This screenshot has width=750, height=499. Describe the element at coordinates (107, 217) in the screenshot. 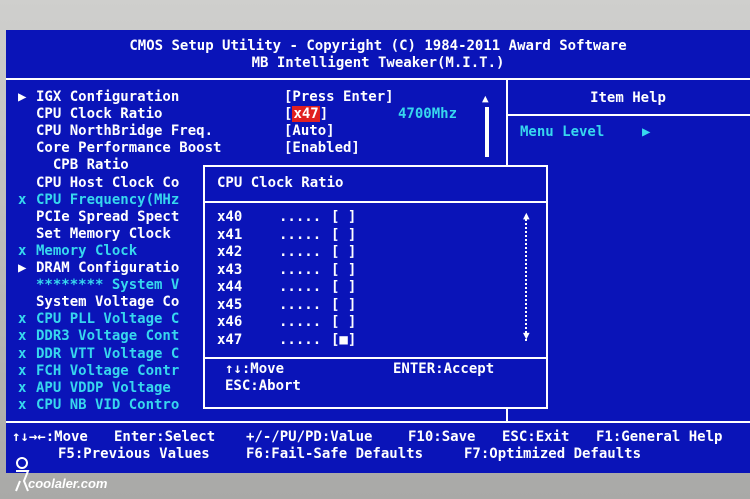

I see `menu-item-label: PCIe Spread Spect` at that location.